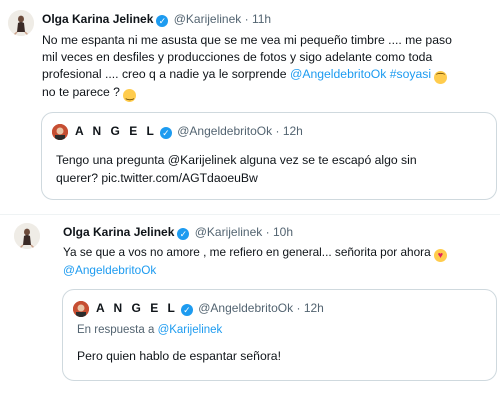 The height and width of the screenshot is (400, 500). What do you see at coordinates (190, 330) in the screenshot?
I see `reply-handle-link: @Karijelinek` at bounding box center [190, 330].